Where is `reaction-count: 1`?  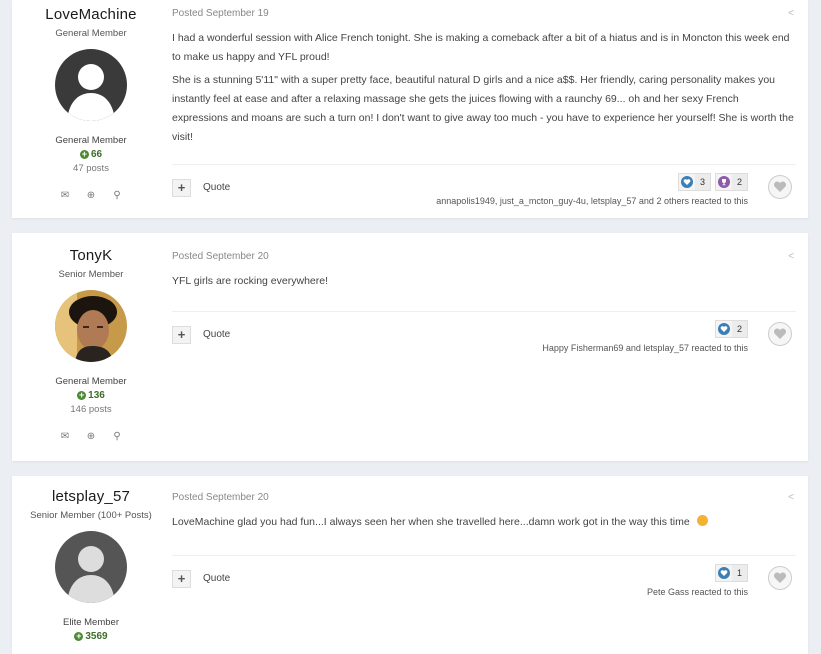 reaction-count: 1 is located at coordinates (739, 573).